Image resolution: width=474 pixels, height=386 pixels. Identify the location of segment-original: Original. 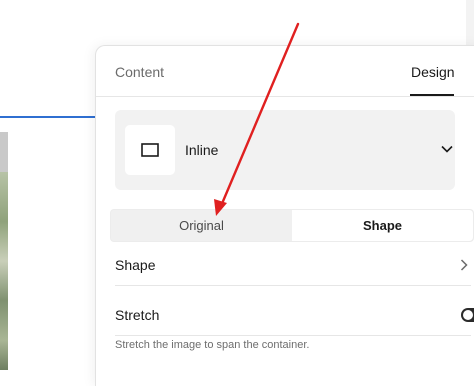
(201, 225).